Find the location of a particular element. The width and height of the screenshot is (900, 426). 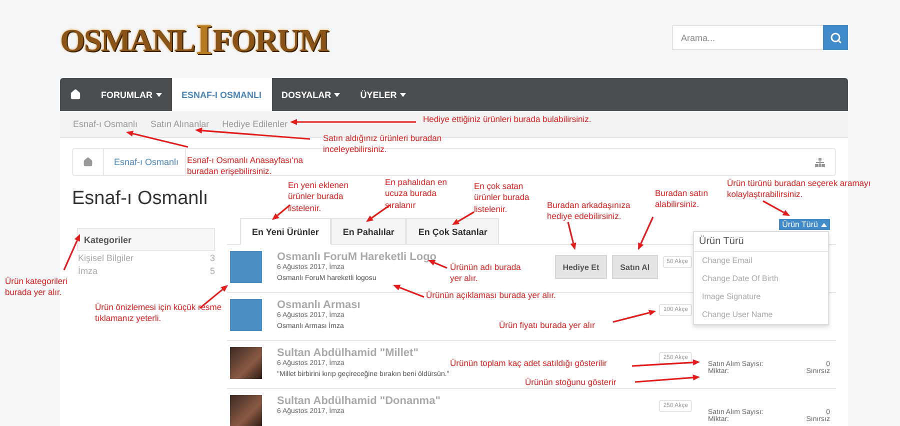

type-filter-button: Ürün Türü is located at coordinates (804, 224).